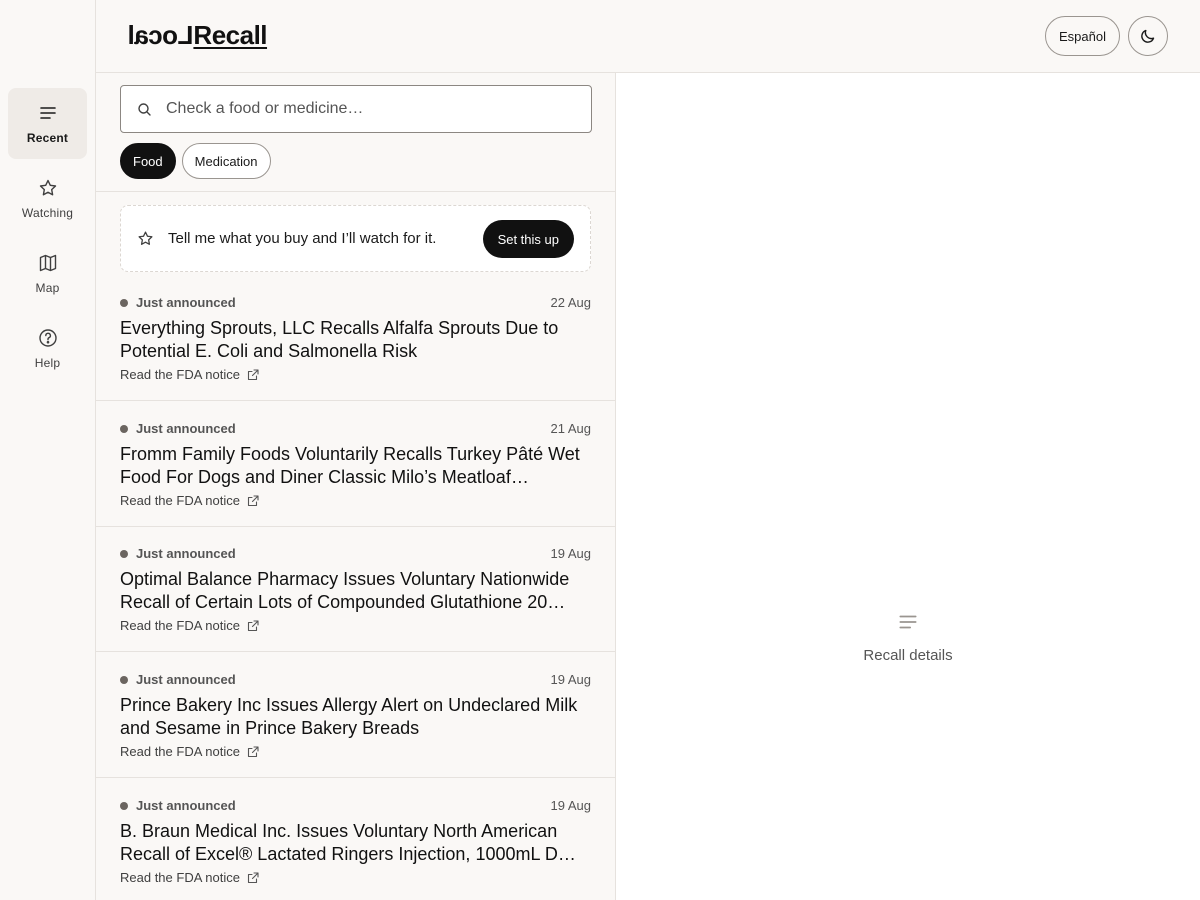  What do you see at coordinates (230, 35) in the screenshot?
I see `logo-text: Recall` at bounding box center [230, 35].